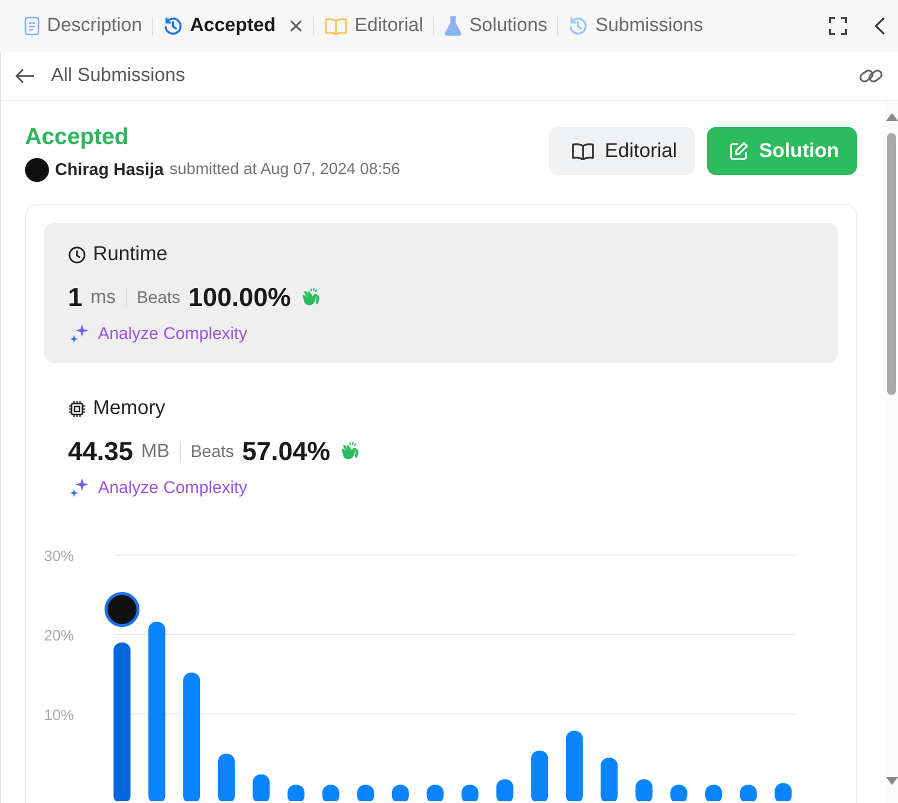 The height and width of the screenshot is (803, 898). What do you see at coordinates (32, 26) in the screenshot?
I see `document-icon` at bounding box center [32, 26].